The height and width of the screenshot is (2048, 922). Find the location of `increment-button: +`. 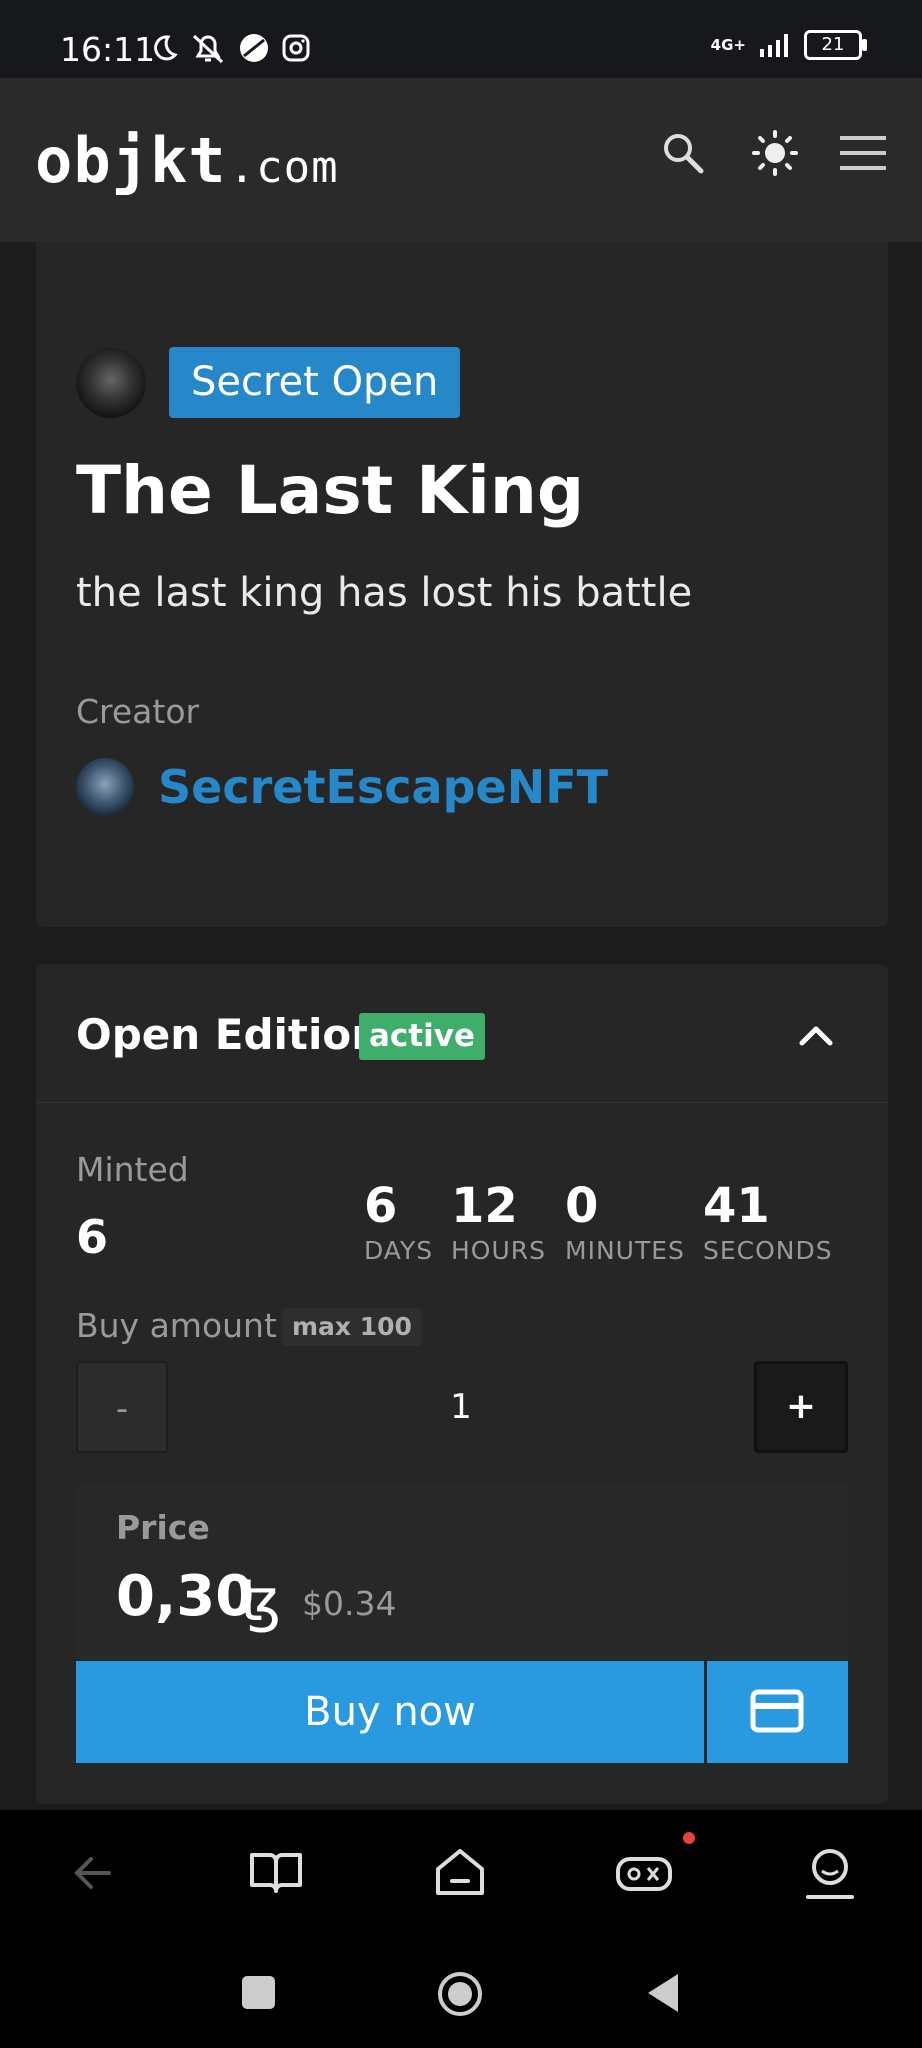

increment-button: + is located at coordinates (801, 1407).